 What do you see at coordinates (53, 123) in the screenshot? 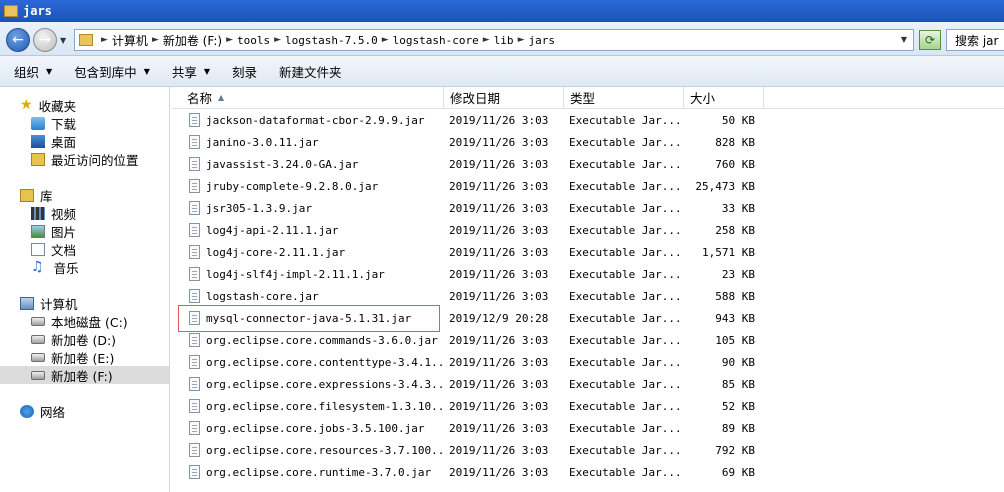
I see `nav-item-downloads: 下载` at bounding box center [53, 123].